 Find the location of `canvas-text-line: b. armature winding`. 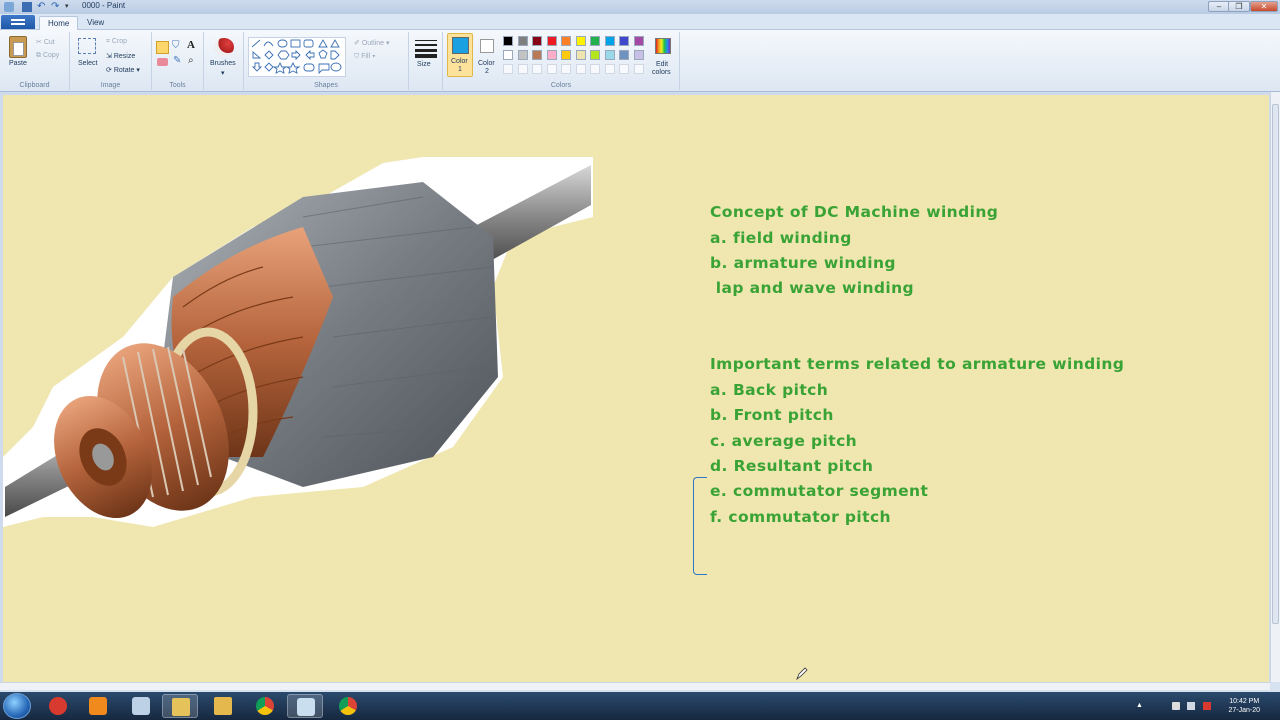

canvas-text-line: b. armature winding is located at coordinates (803, 263).